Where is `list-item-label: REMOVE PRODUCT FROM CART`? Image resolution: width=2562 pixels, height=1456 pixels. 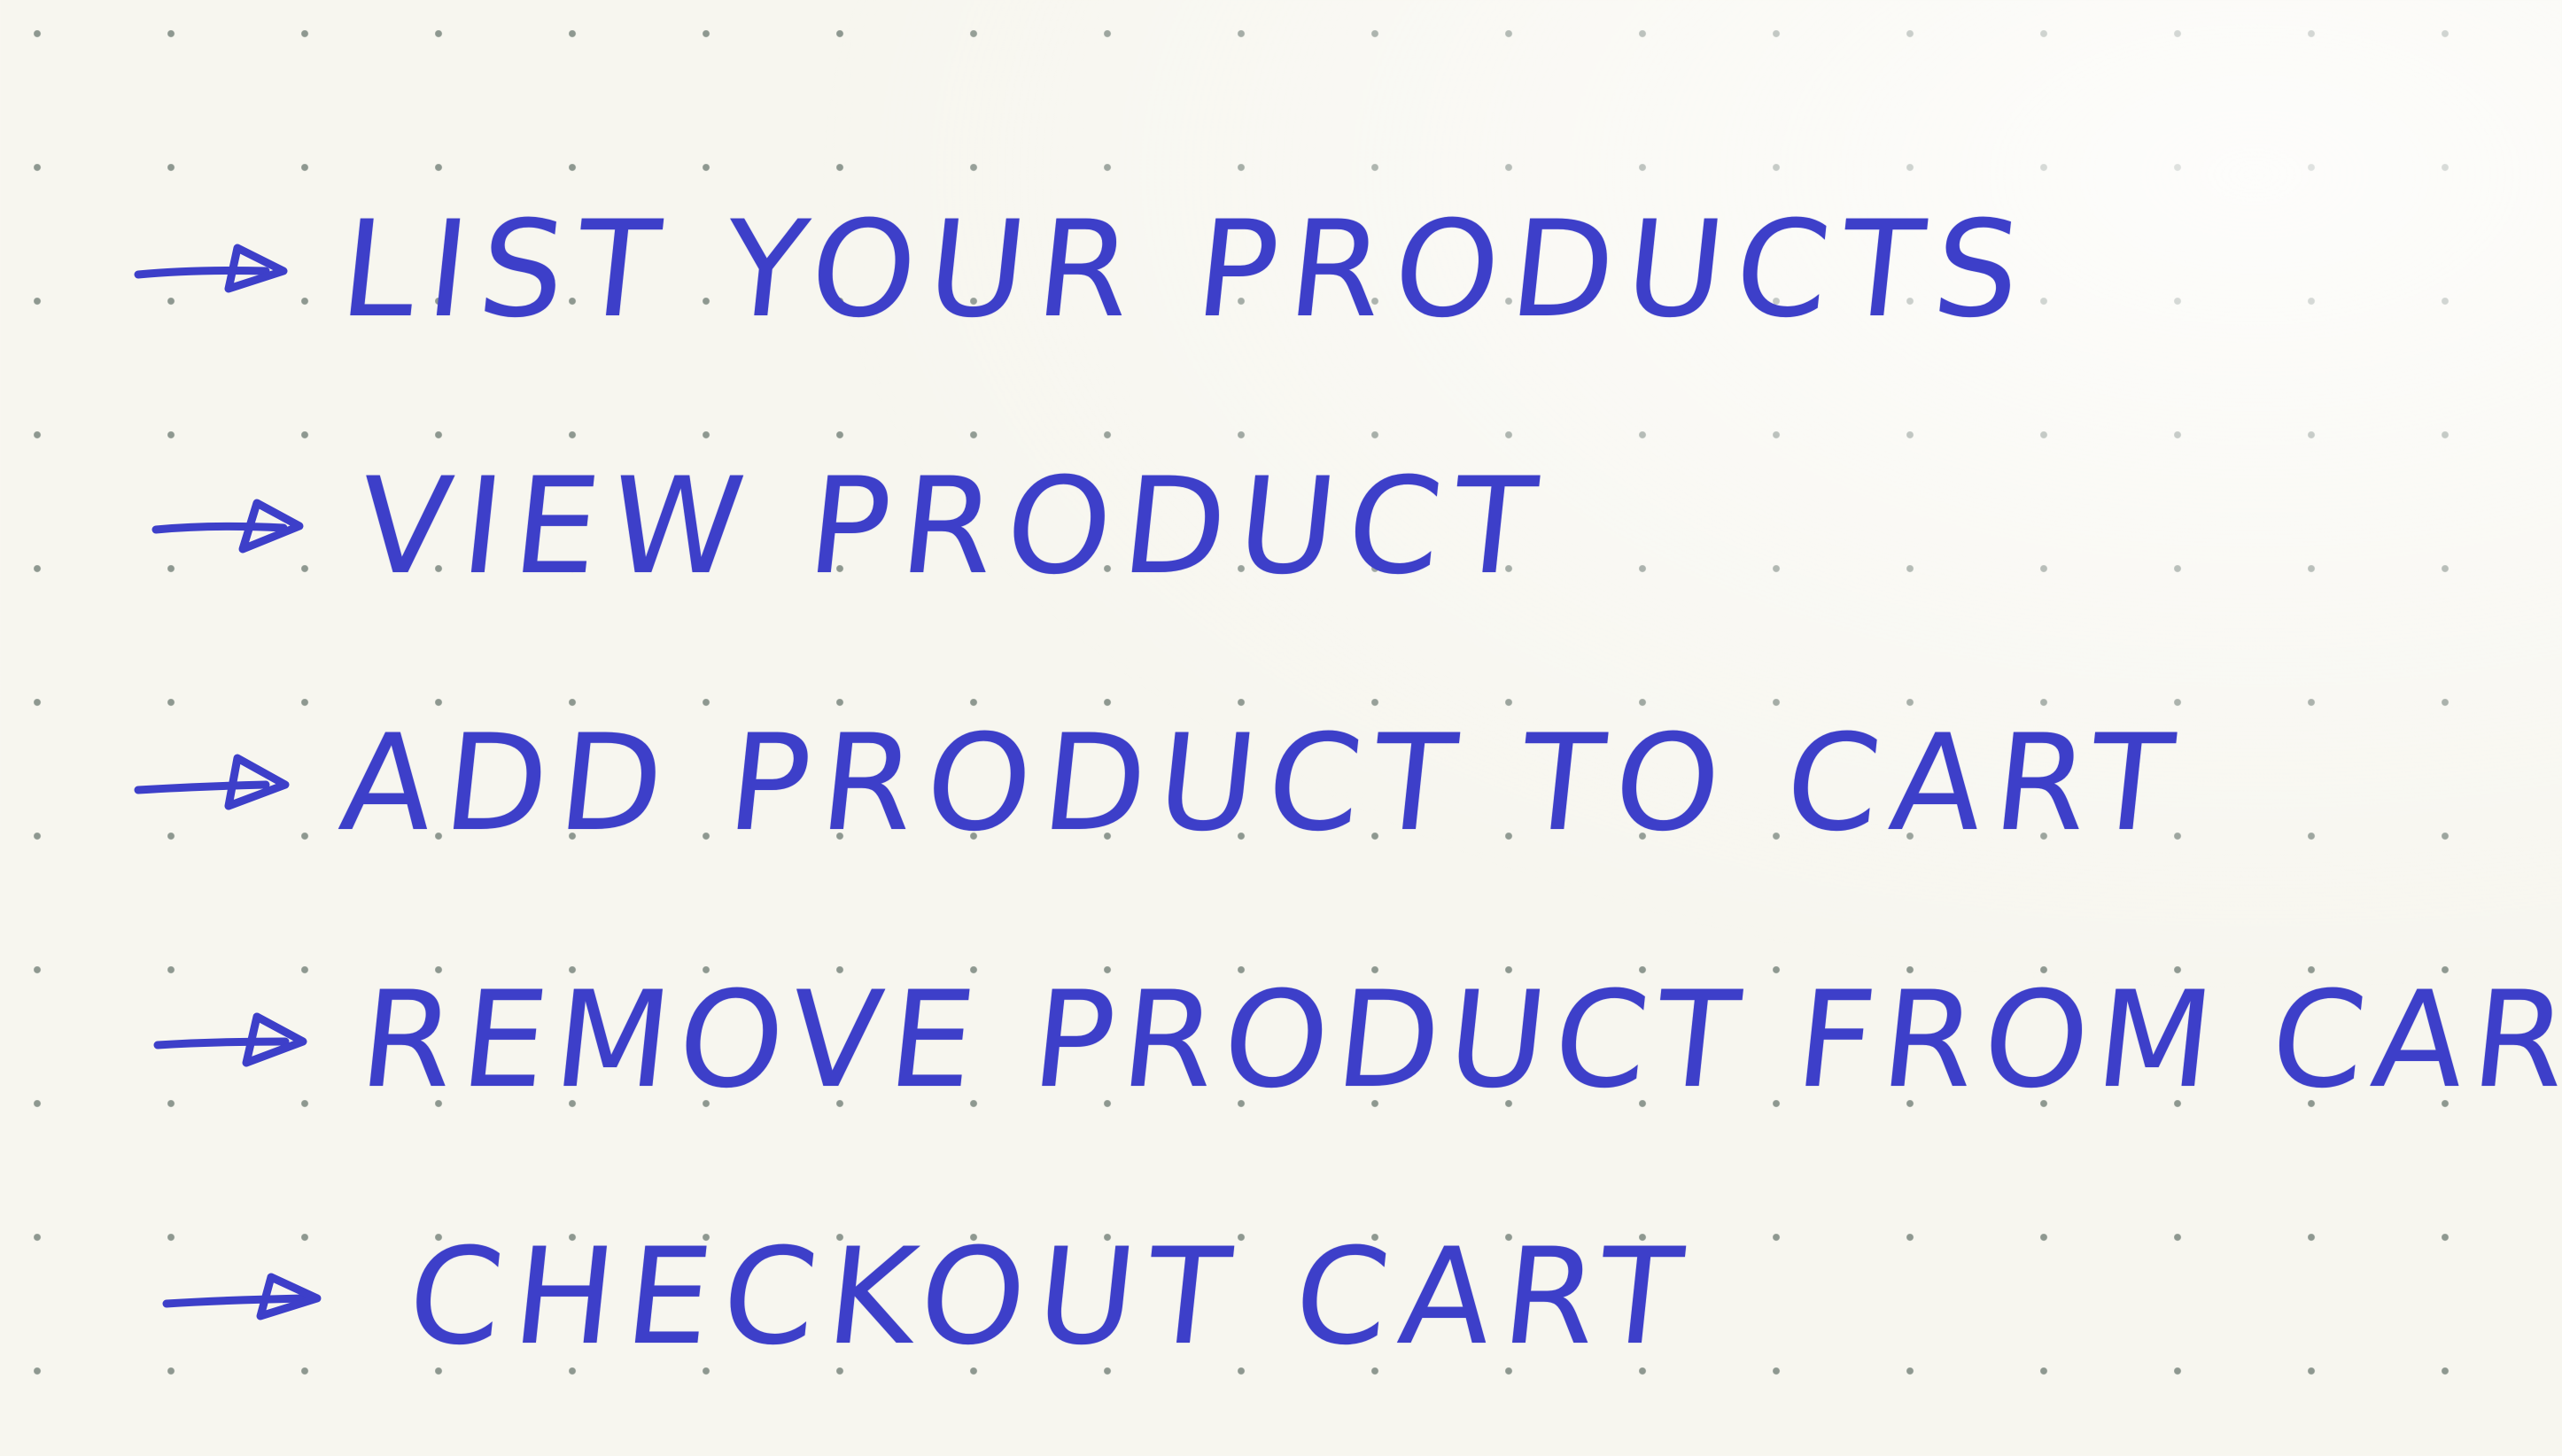 list-item-label: REMOVE PRODUCT FROM CART is located at coordinates (1457, 1041).